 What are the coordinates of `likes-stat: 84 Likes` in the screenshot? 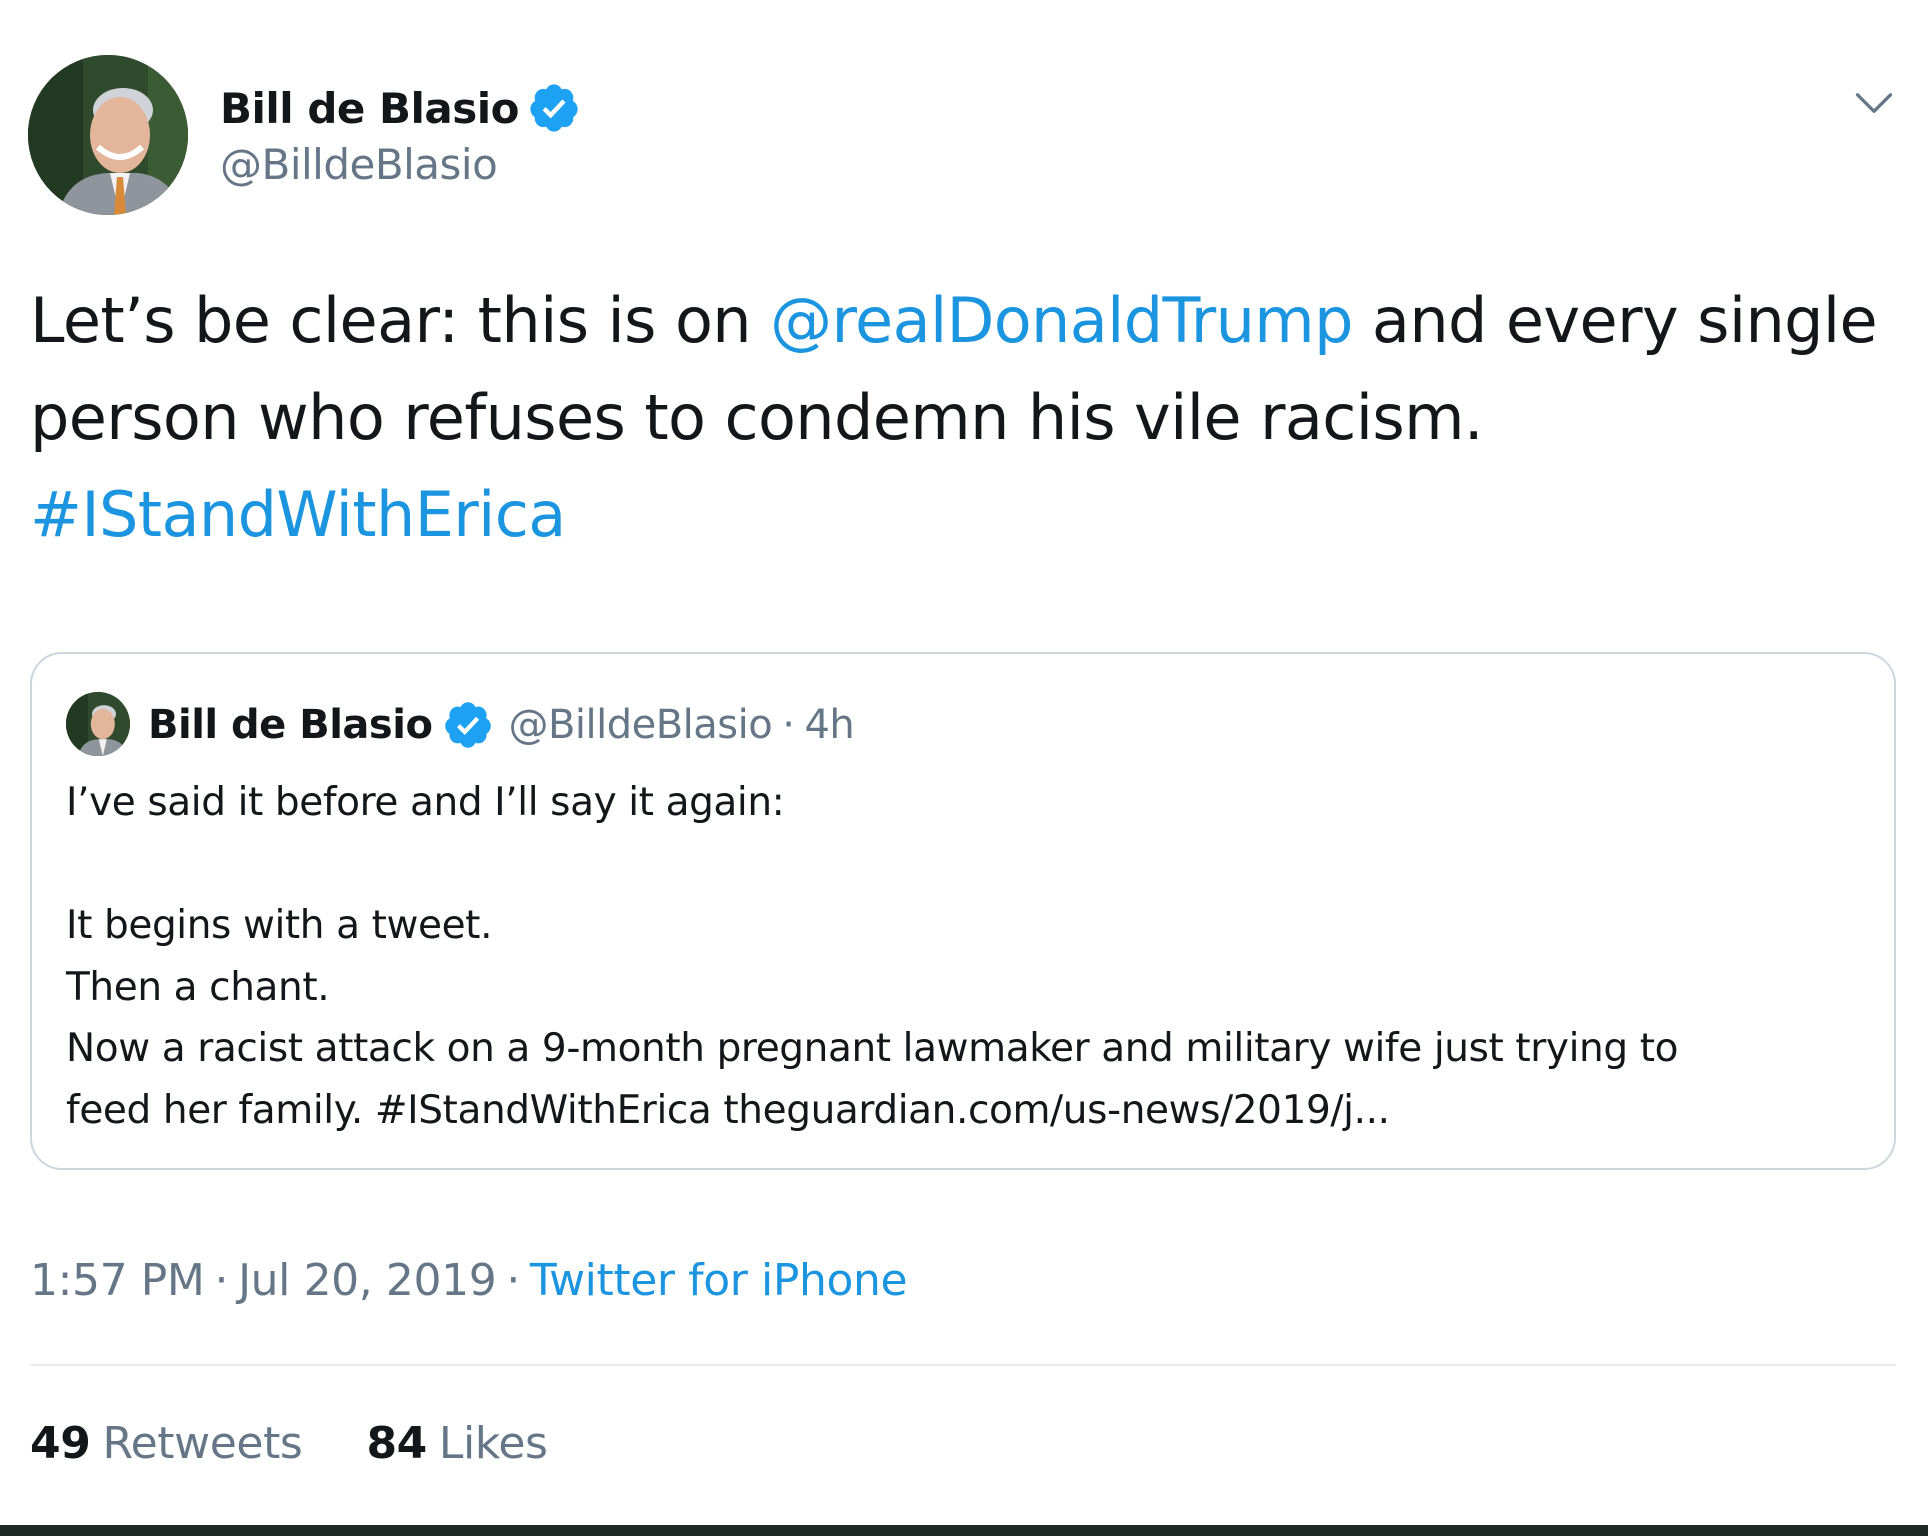 It's located at (456, 1443).